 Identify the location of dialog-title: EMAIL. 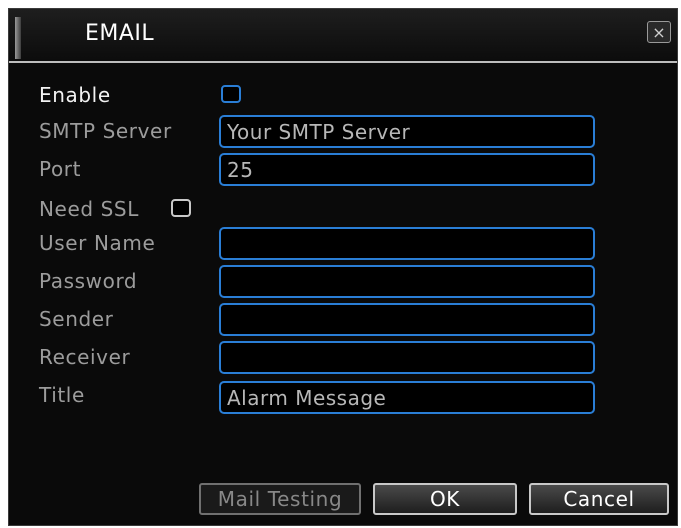
(120, 33).